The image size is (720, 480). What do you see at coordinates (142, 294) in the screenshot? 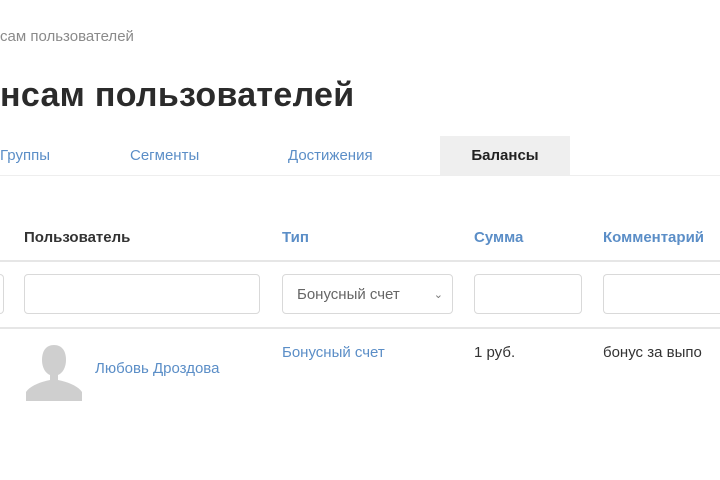
I see `filter-user-input` at bounding box center [142, 294].